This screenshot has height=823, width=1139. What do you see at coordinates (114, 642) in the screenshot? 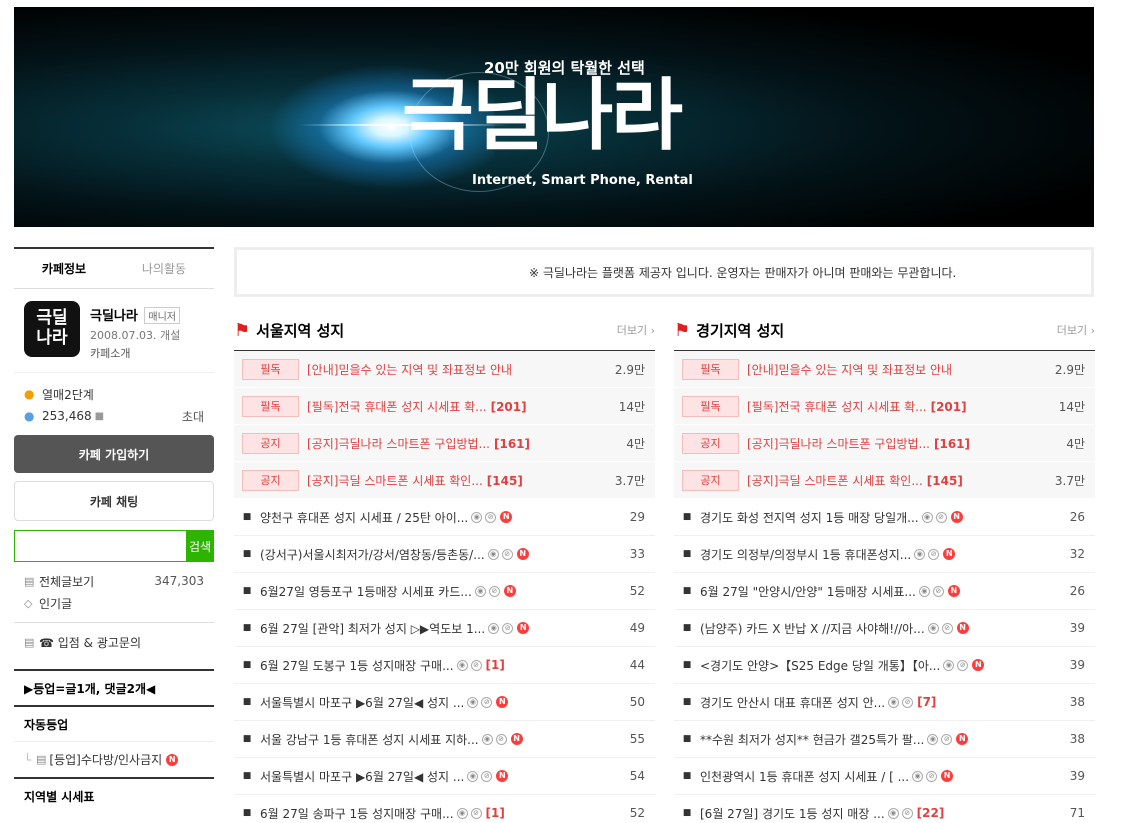
I see `menu-ad-inquiry: ▤ ☎ 입점 & 광고문의` at bounding box center [114, 642].